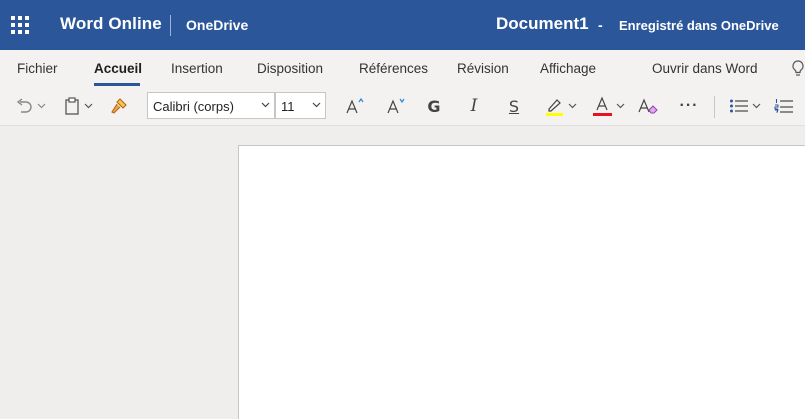 The height and width of the screenshot is (419, 805). I want to click on strikethrough-icon: S, so click(514, 106).